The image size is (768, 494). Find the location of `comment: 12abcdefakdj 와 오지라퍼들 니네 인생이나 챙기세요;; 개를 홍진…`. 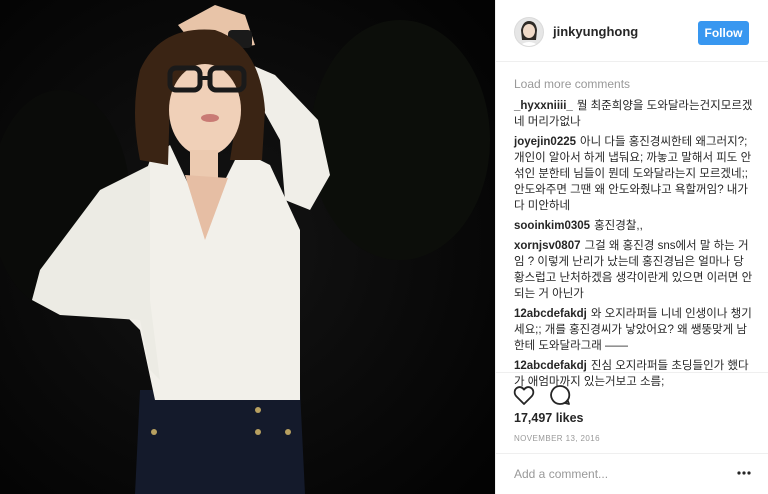

comment: 12abcdefakdj 와 오지라퍼들 니네 인생이나 챙기세요;; 개를 홍진… is located at coordinates (634, 330).